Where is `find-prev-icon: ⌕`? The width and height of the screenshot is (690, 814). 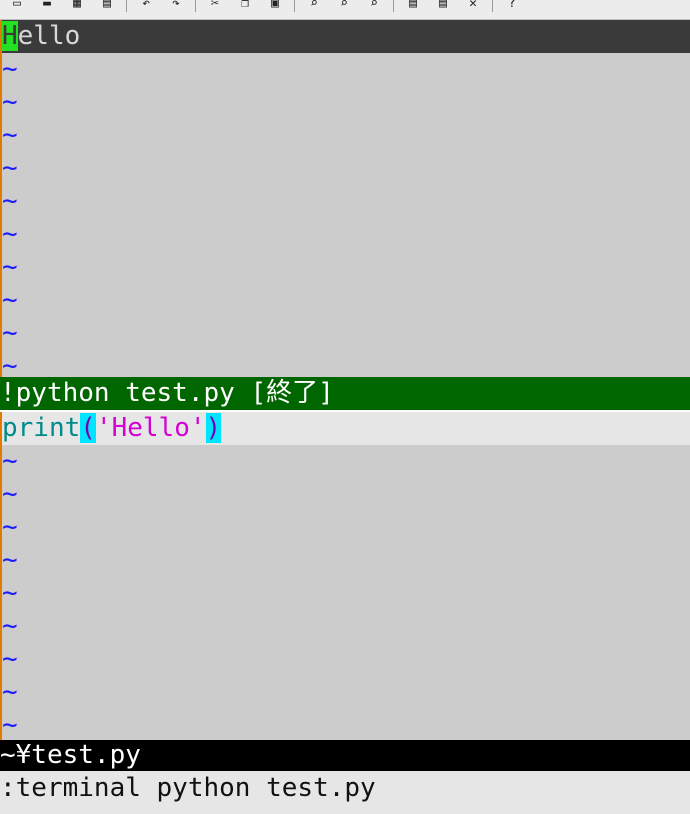 find-prev-icon: ⌕ is located at coordinates (374, 5).